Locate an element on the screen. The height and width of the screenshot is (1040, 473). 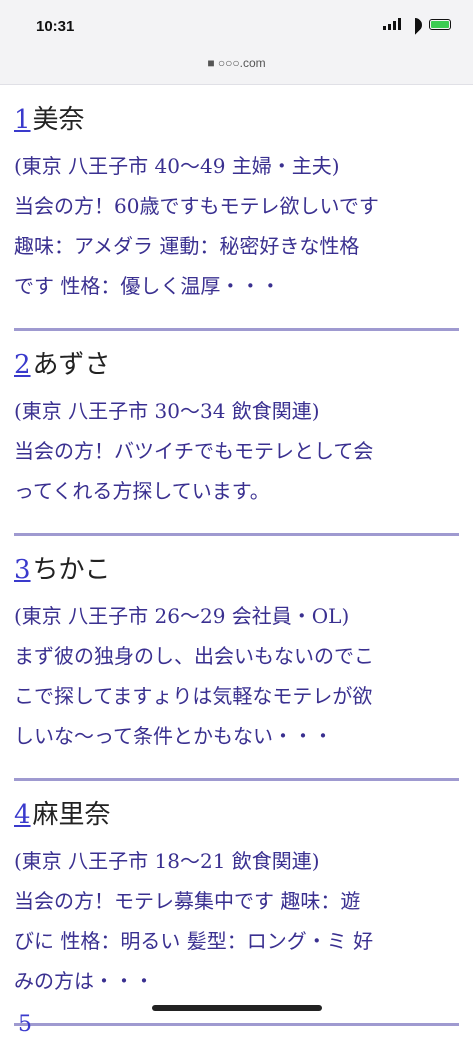
status-bar: 10:31 is located at coordinates (236, 24).